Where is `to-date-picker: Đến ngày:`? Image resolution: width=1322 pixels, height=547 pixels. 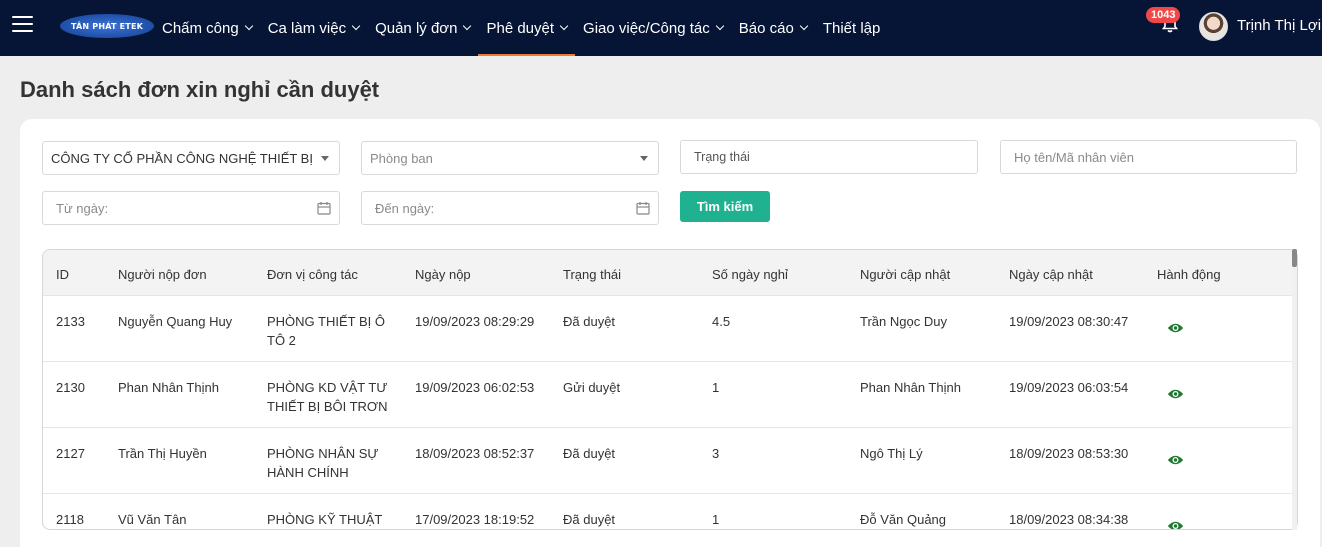 to-date-picker: Đến ngày: is located at coordinates (510, 208).